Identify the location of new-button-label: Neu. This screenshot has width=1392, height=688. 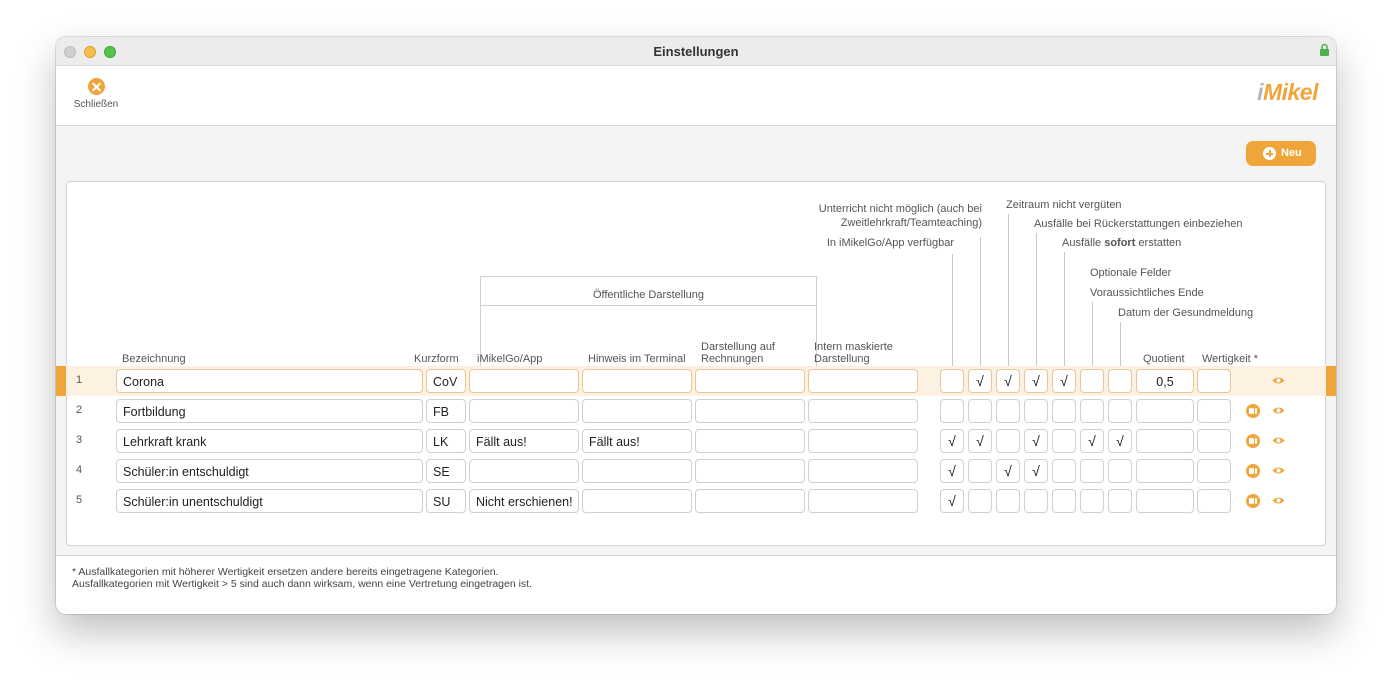
(1291, 153).